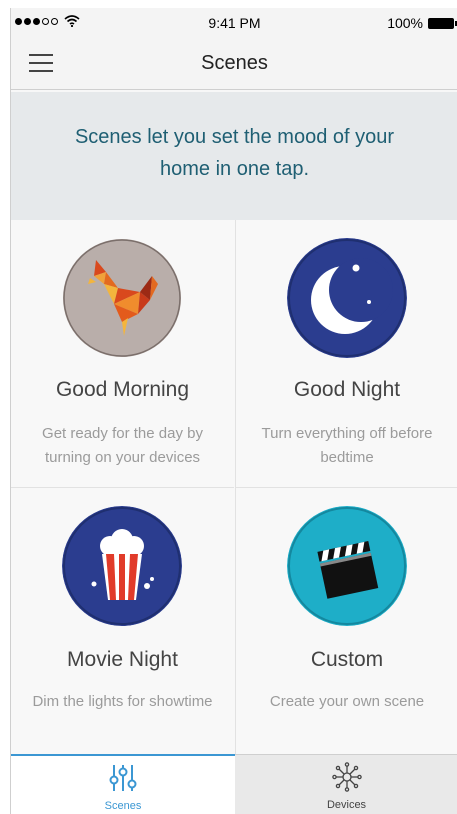 Image resolution: width=457 pixels, height=814 pixels. Describe the element at coordinates (123, 778) in the screenshot. I see `sliders-icon` at that location.